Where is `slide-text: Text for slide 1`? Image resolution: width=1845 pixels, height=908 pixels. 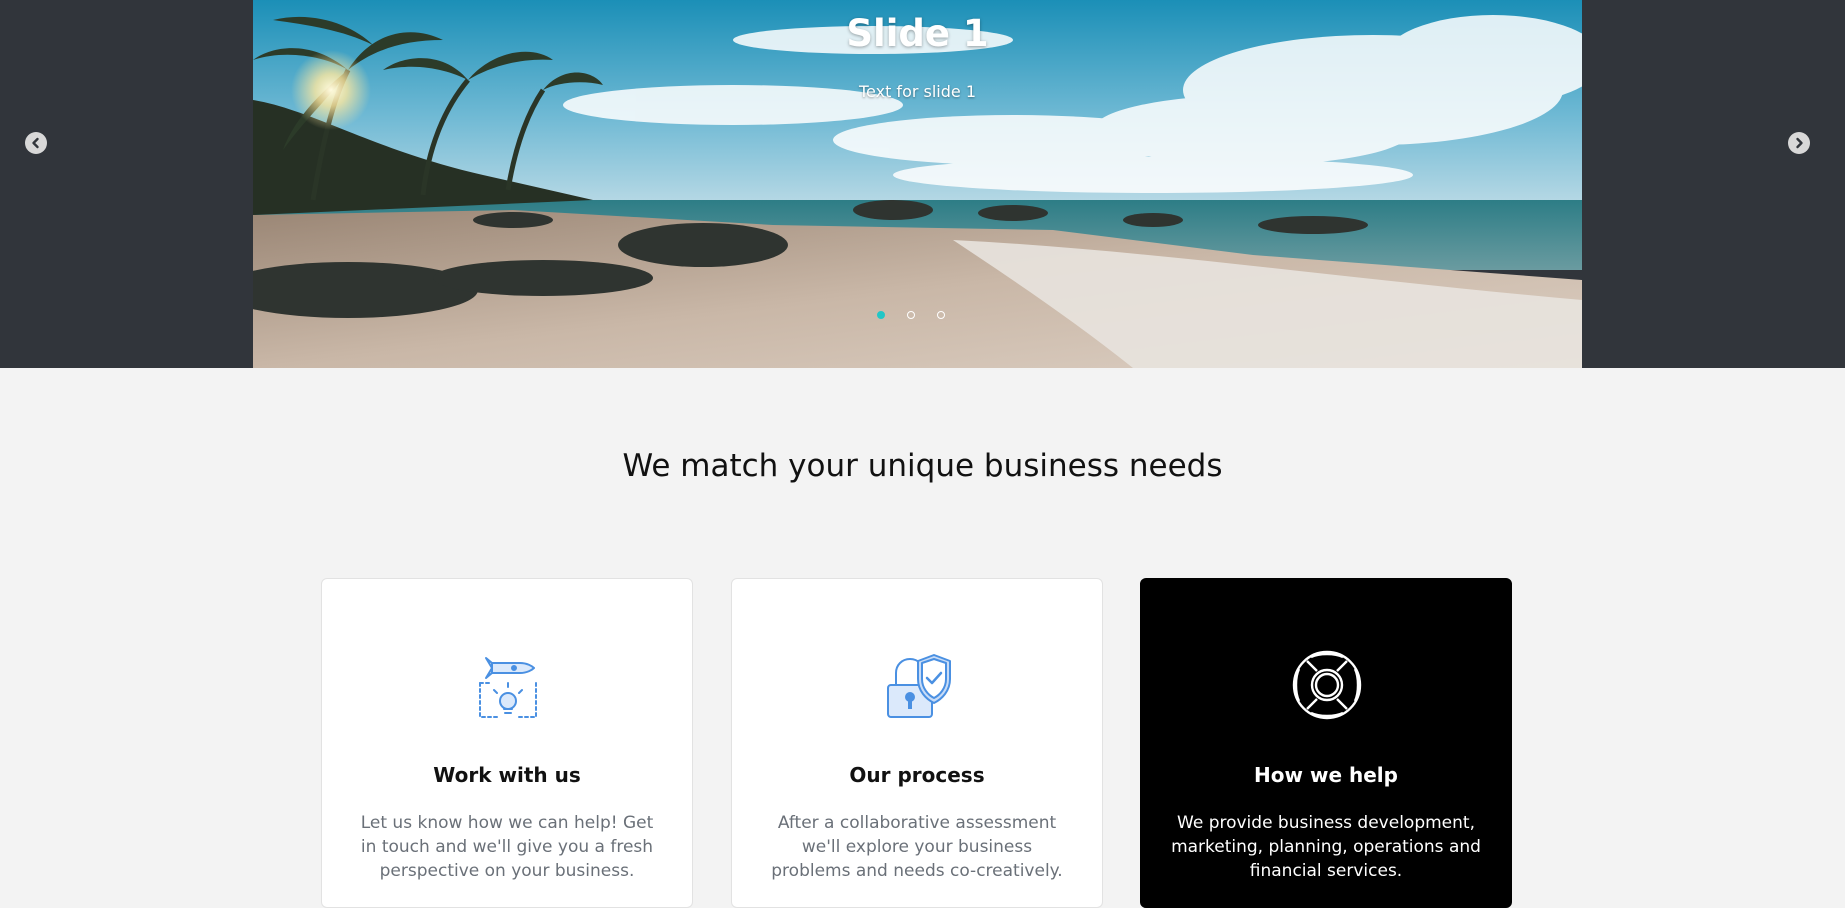 slide-text: Text for slide 1 is located at coordinates (917, 91).